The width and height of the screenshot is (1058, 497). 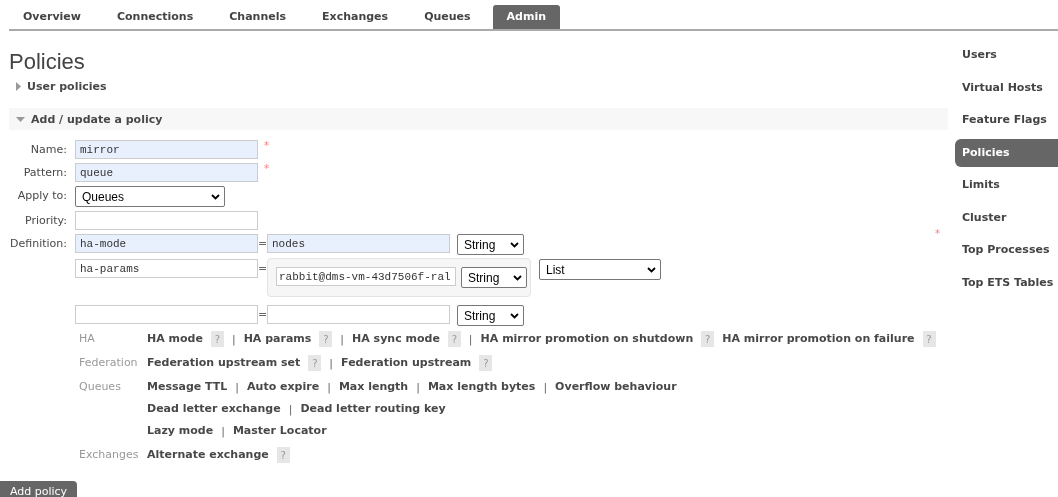 What do you see at coordinates (366, 276) in the screenshot?
I see `list-item-field: rabbit@dms-vm-43d7506f-ral` at bounding box center [366, 276].